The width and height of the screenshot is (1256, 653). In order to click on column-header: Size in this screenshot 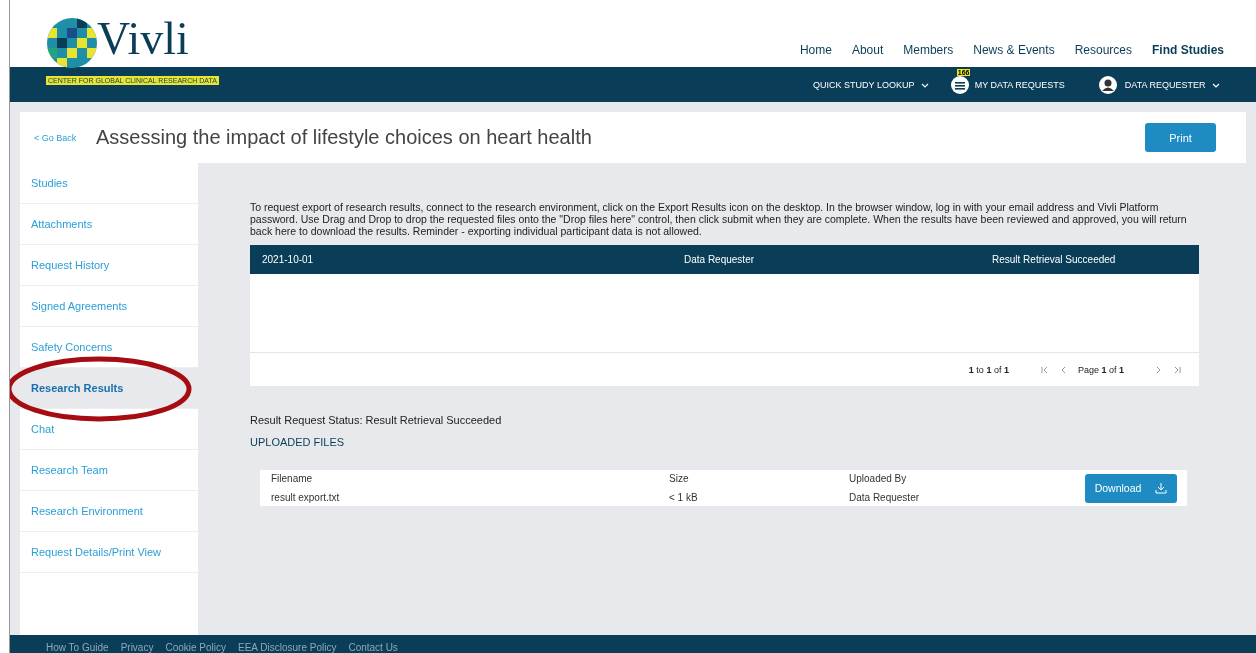, I will do `click(679, 479)`.